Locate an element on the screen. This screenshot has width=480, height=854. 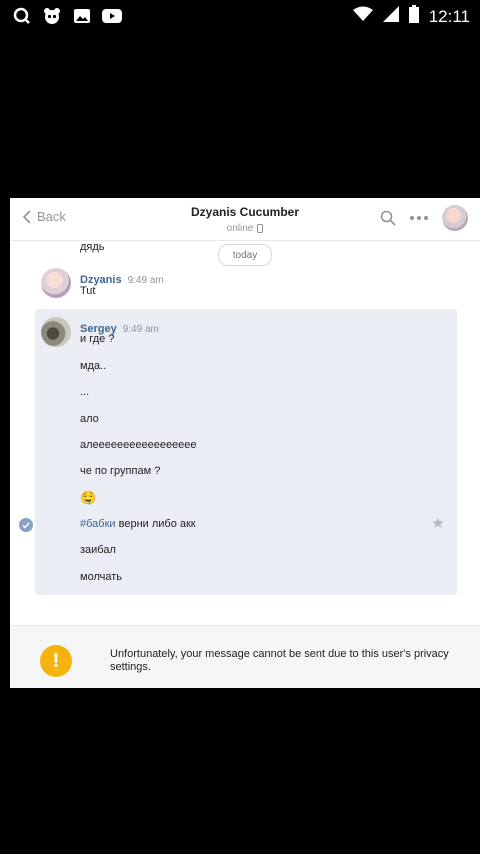
mobile-icon is located at coordinates (260, 228).